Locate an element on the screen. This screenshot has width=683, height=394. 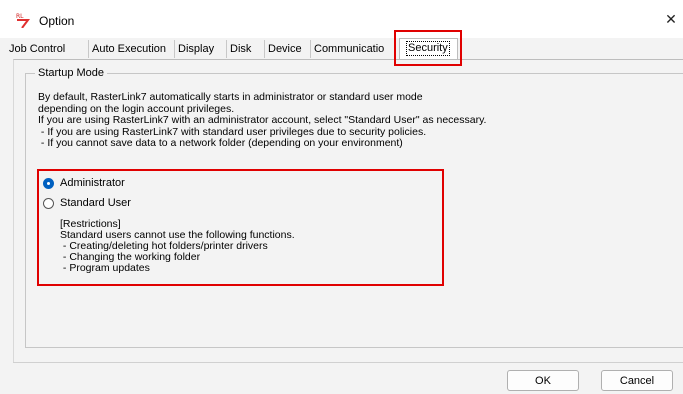
standard-user-radio is located at coordinates (48, 203).